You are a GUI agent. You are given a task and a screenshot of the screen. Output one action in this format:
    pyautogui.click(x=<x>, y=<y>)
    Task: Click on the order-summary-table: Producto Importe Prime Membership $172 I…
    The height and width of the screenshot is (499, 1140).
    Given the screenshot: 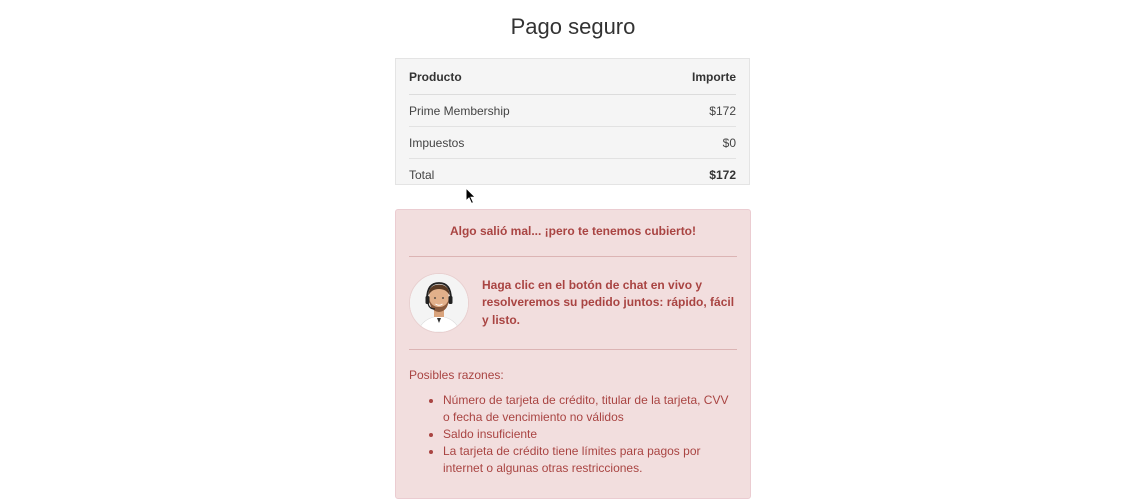 What is the action you would take?
    pyautogui.click(x=572, y=121)
    